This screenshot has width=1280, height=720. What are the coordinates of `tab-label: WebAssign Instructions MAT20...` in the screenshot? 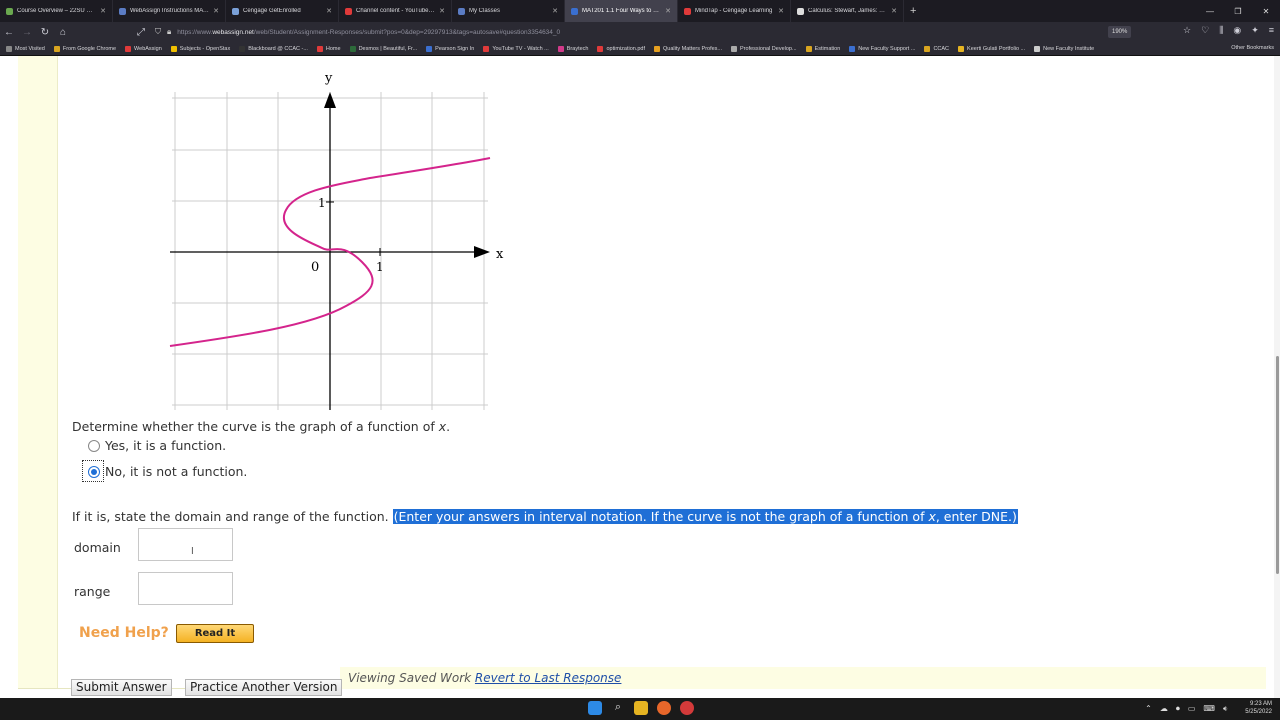 It's located at (169, 11).